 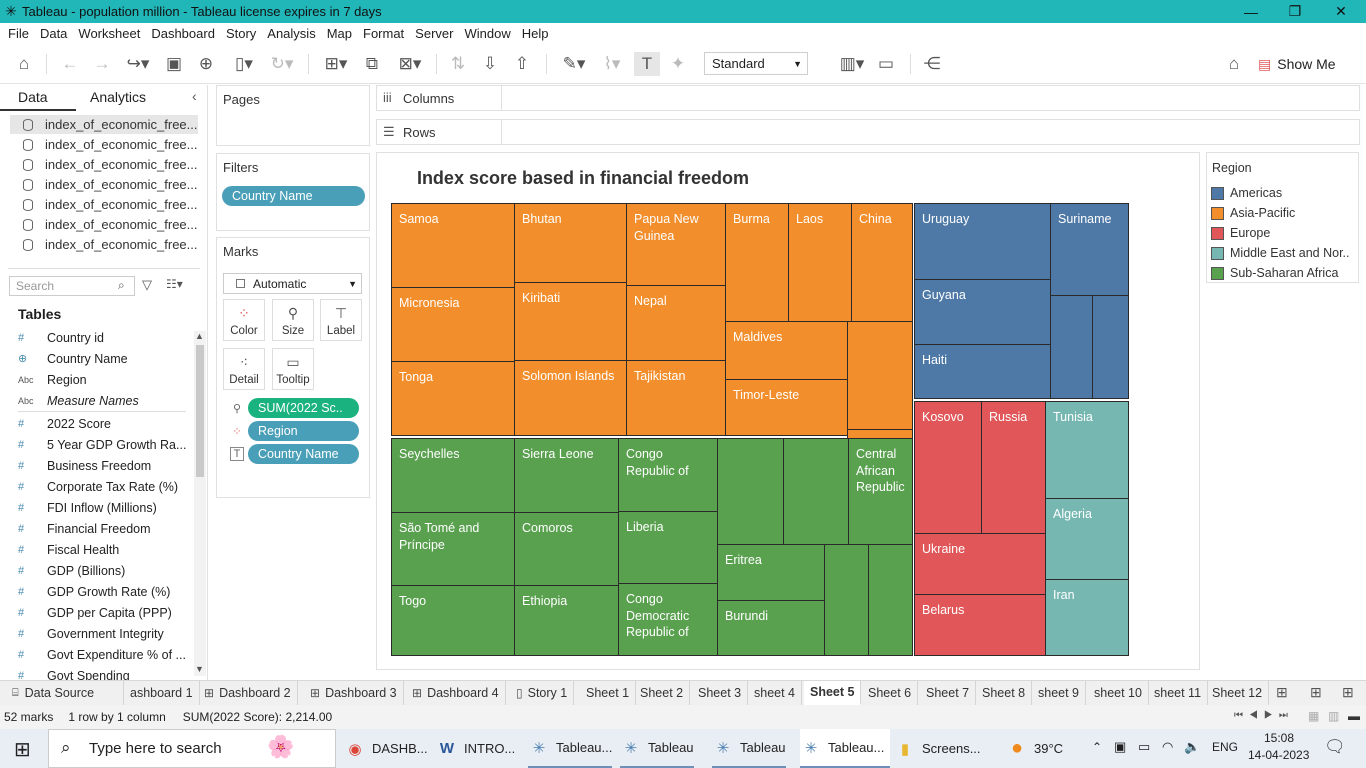 I want to click on sheet-tab: Sheet 2, so click(x=662, y=693).